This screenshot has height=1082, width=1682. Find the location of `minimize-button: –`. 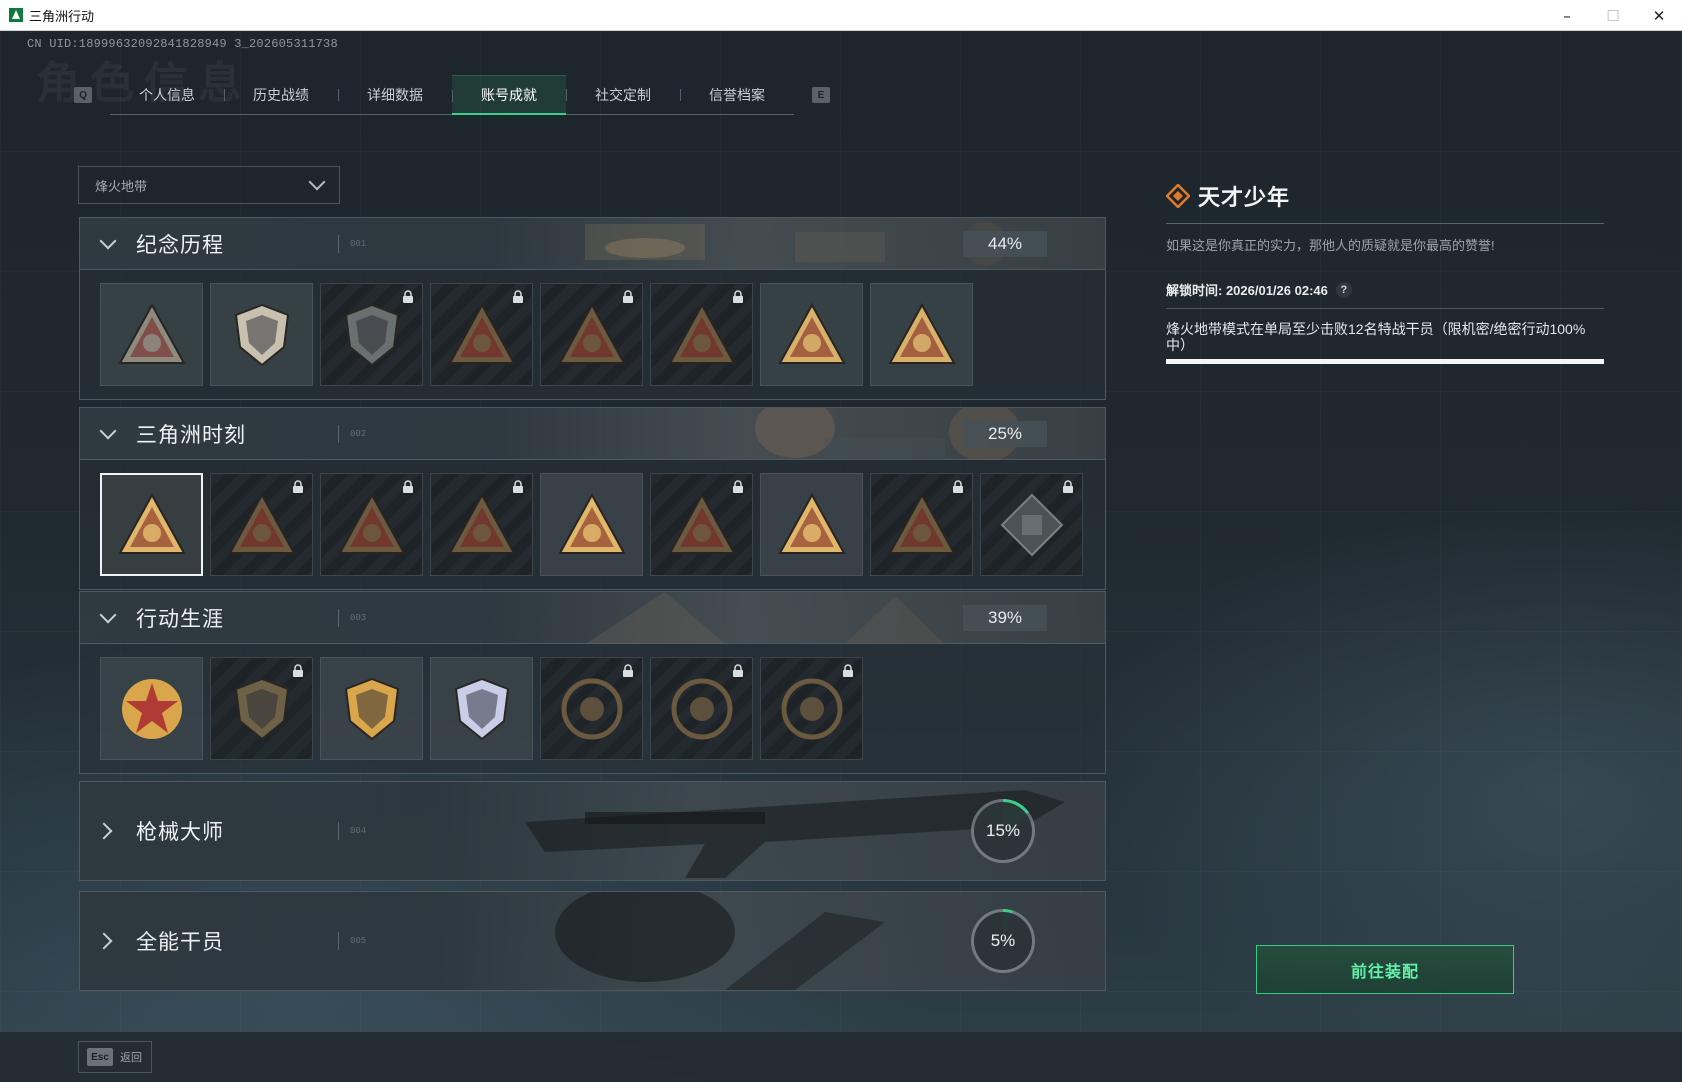

minimize-button: – is located at coordinates (1567, 15).